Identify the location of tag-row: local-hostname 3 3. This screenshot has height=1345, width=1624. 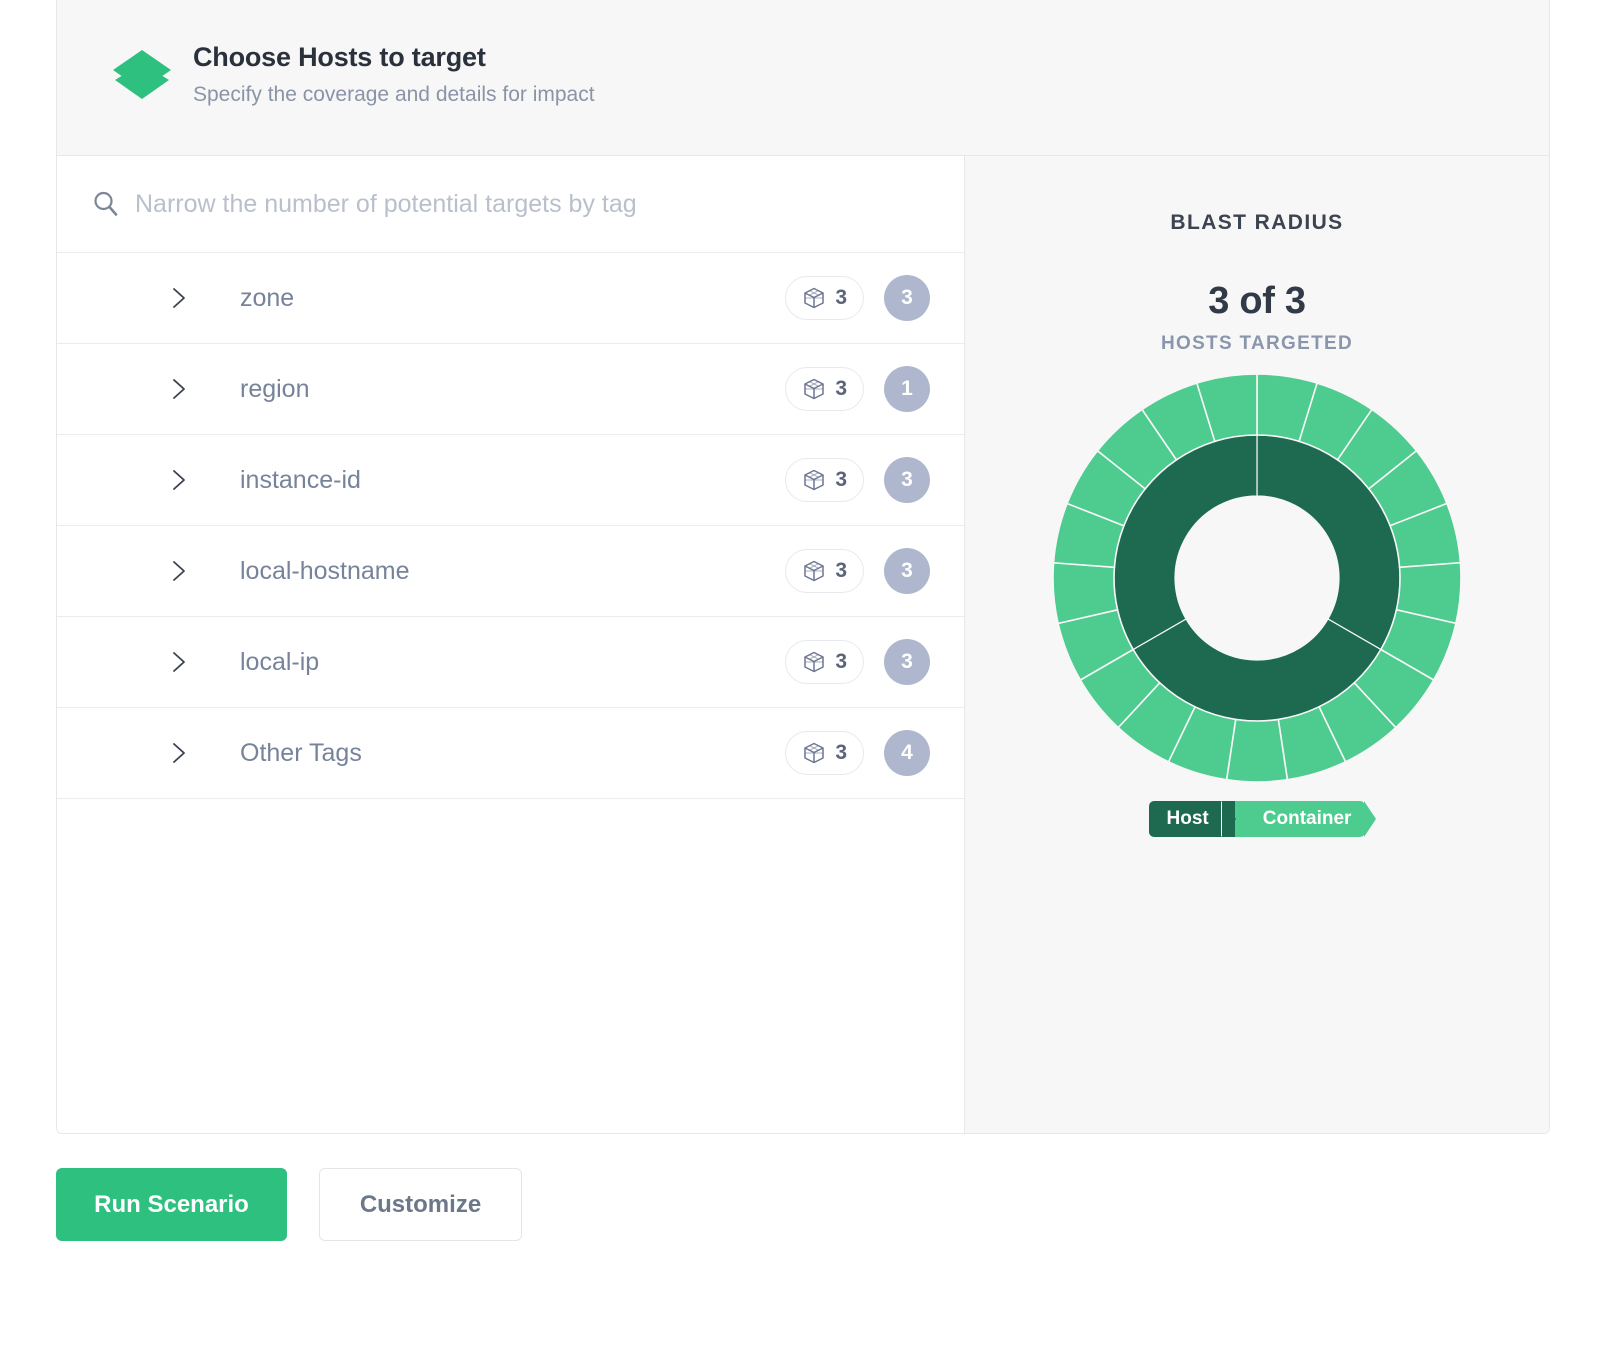
(510, 571).